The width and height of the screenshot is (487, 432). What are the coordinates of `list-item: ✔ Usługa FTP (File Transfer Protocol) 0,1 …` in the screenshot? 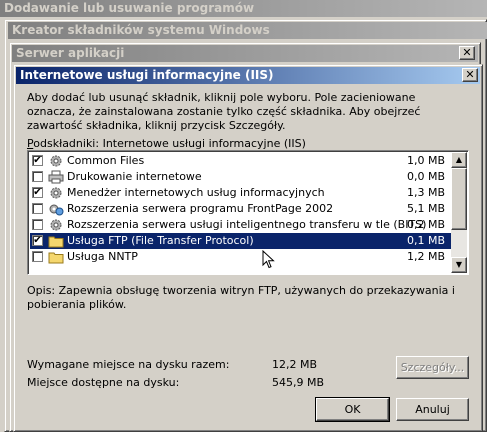 It's located at (240, 241).